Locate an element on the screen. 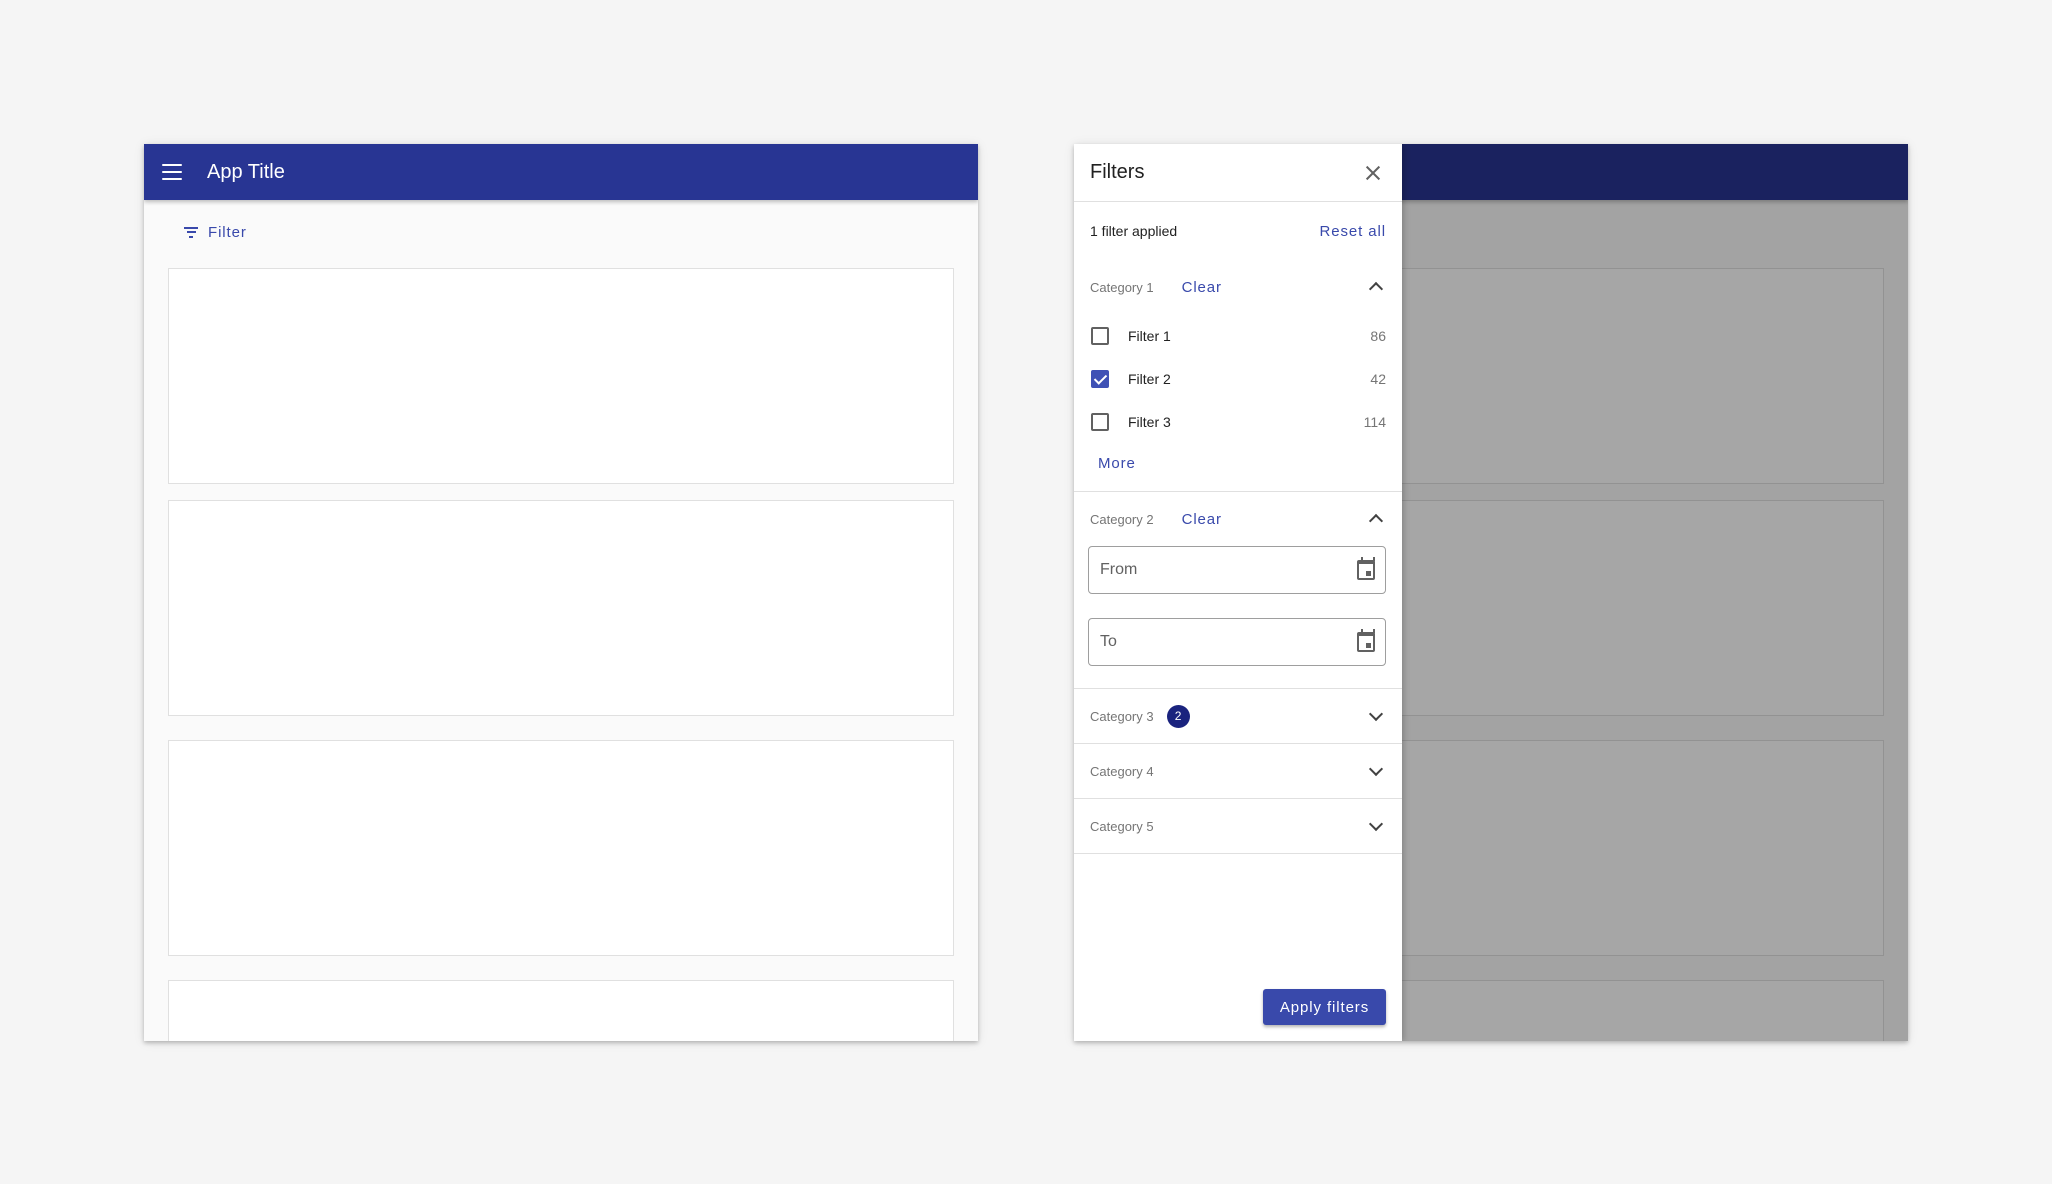 The width and height of the screenshot is (2052, 1184). drawer-title: Filters is located at coordinates (1117, 172).